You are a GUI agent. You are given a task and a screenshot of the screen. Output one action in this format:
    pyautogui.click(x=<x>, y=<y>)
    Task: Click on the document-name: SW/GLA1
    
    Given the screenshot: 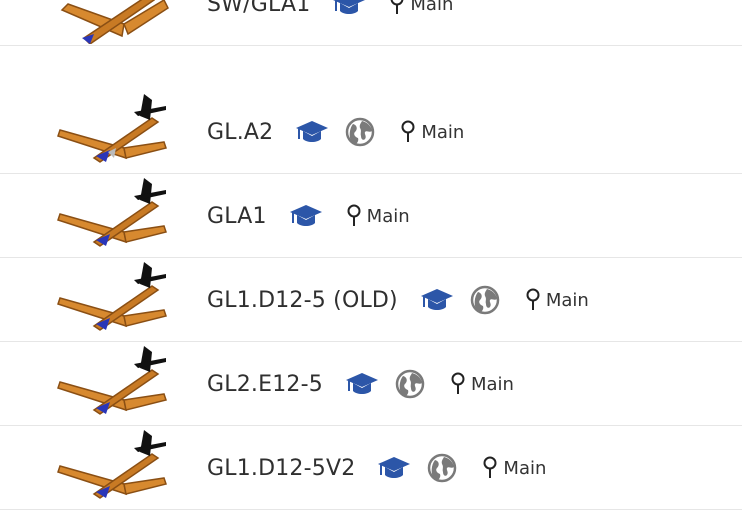 What is the action you would take?
    pyautogui.click(x=258, y=8)
    